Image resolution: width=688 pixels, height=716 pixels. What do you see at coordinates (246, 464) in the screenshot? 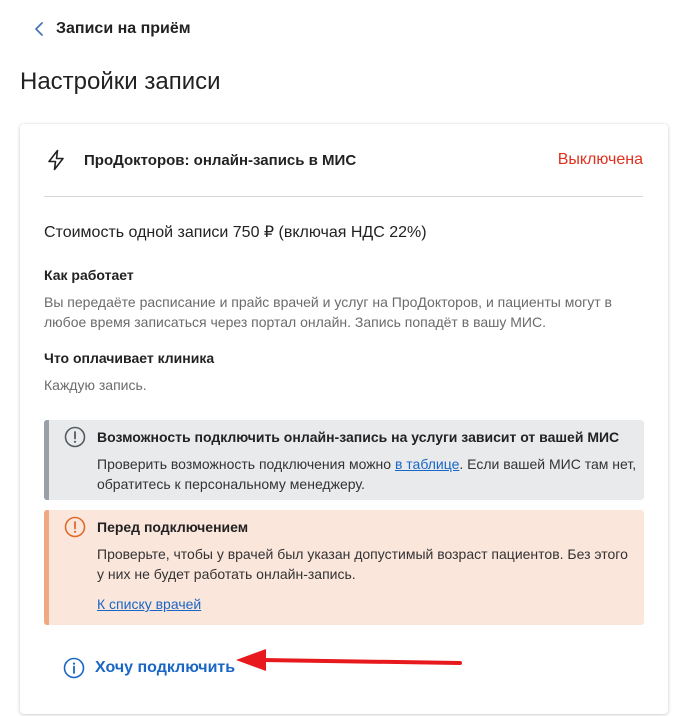
I see `mis-alert-text-before: Проверить возможность подключения можно` at bounding box center [246, 464].